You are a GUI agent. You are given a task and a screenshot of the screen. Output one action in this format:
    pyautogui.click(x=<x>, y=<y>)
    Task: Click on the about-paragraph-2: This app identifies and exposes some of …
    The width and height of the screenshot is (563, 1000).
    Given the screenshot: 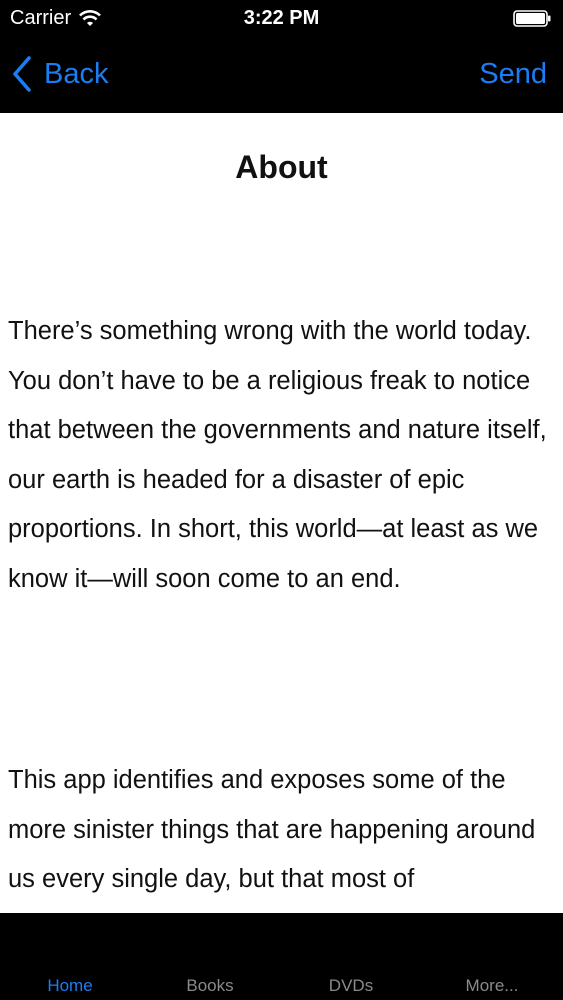 What is the action you would take?
    pyautogui.click(x=272, y=829)
    